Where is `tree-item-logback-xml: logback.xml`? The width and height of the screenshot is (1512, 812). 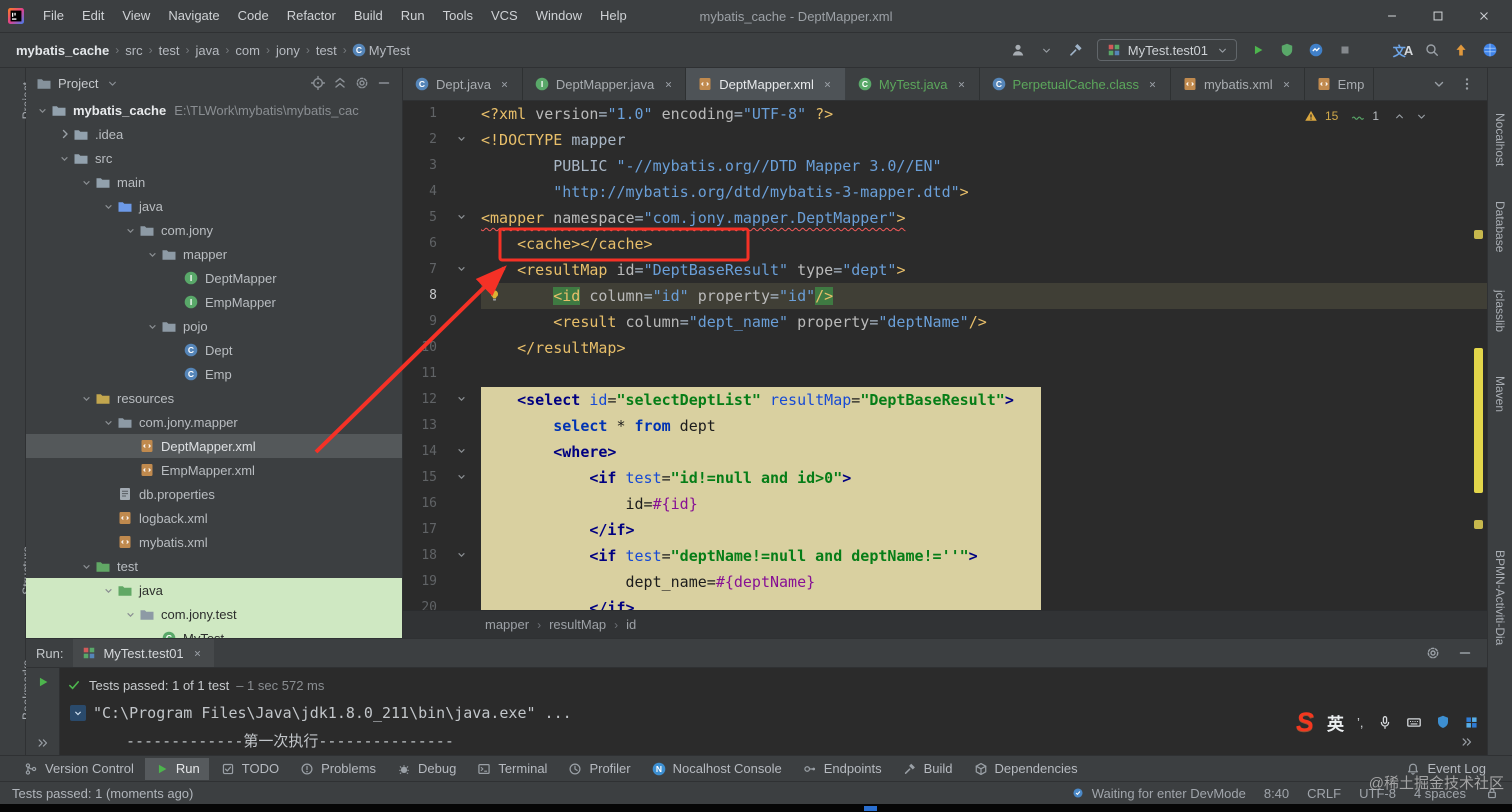
tree-item-logback-xml: logback.xml is located at coordinates (214, 518).